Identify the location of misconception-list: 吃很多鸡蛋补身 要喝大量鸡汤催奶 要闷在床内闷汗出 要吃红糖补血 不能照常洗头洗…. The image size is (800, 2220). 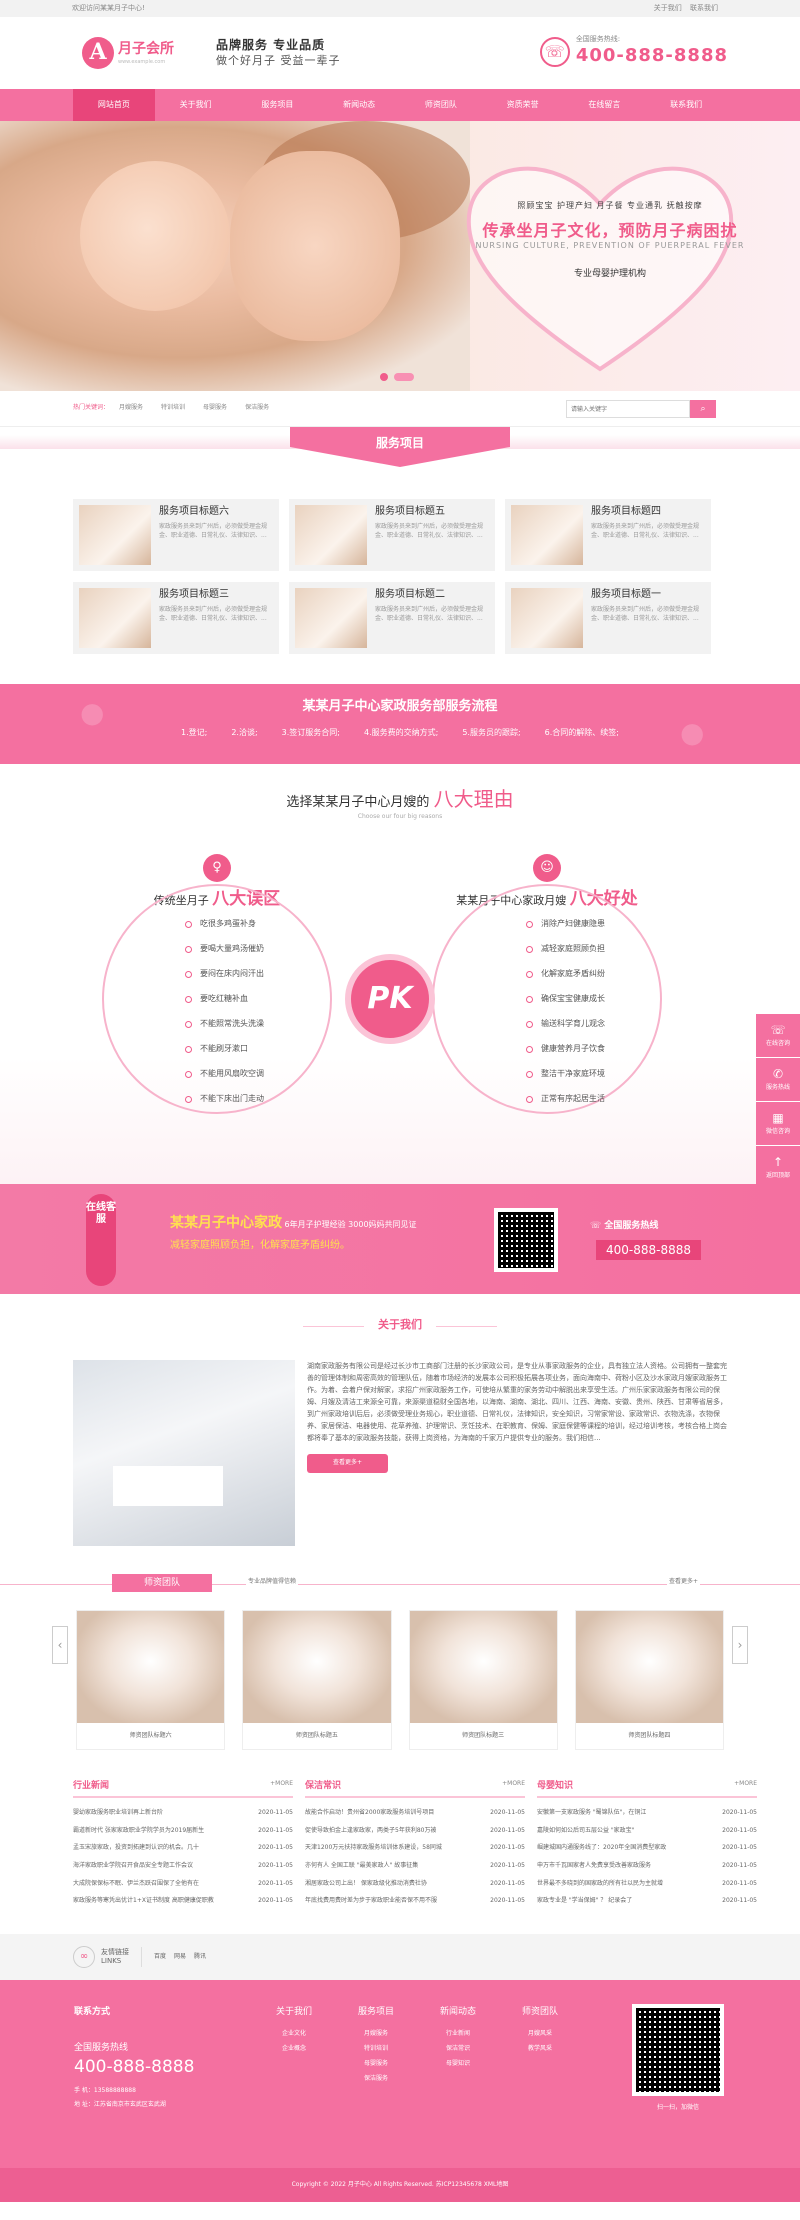
(224, 1012).